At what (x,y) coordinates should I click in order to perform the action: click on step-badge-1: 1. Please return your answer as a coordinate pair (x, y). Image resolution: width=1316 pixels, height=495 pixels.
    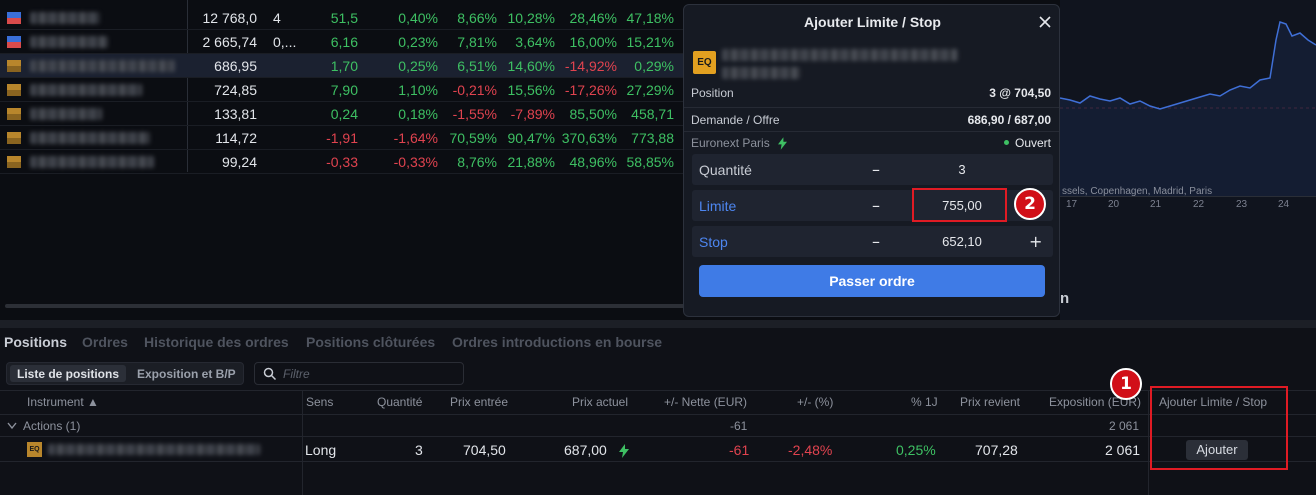
    Looking at the image, I should click on (1126, 384).